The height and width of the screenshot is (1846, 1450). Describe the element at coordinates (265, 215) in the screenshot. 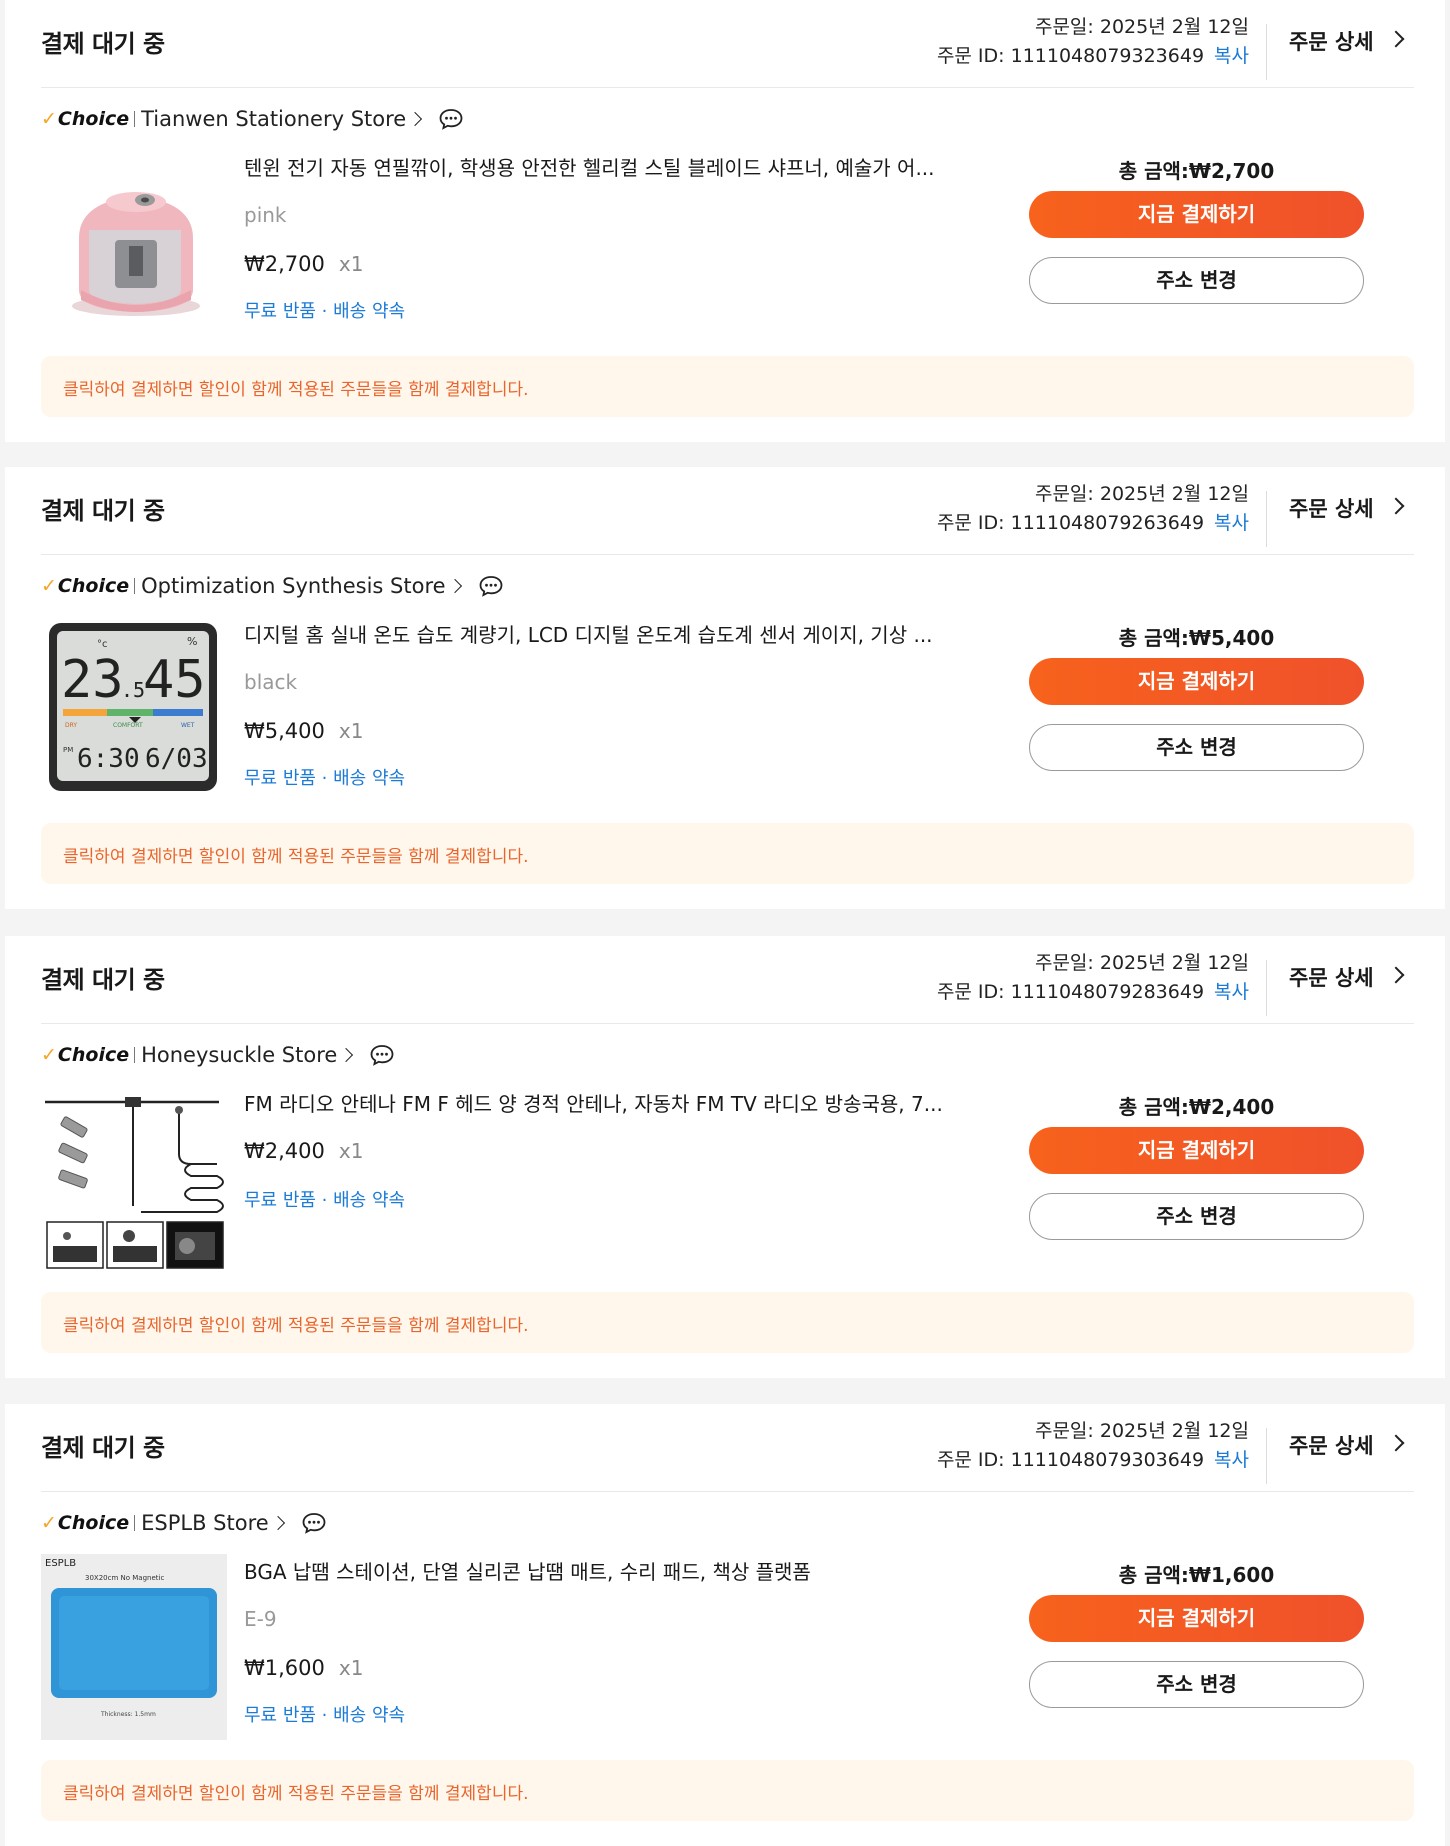

I see `product-variant: pink` at that location.